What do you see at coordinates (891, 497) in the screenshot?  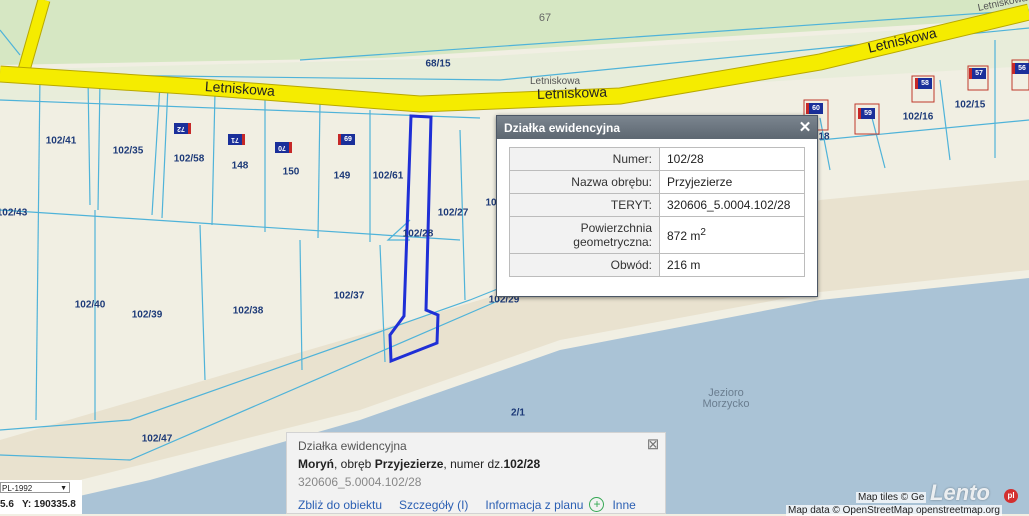 I see `tiles-attribution: Map tiles © Ge` at bounding box center [891, 497].